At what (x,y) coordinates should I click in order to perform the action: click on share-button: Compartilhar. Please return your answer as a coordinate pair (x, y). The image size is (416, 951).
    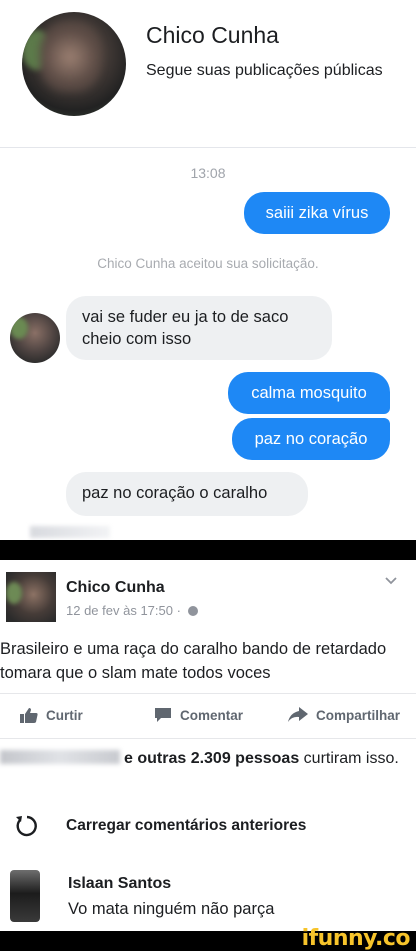
    Looking at the image, I should click on (344, 715).